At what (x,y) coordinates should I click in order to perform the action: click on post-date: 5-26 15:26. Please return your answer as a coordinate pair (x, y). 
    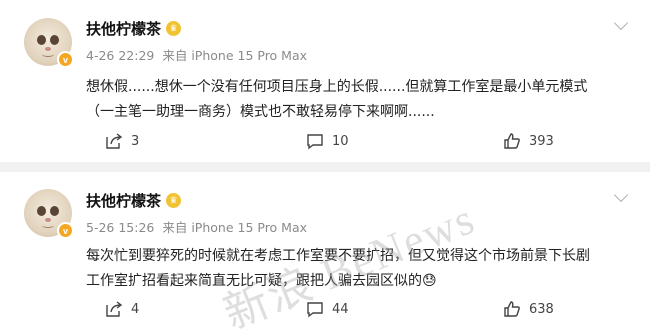
    Looking at the image, I should click on (120, 227).